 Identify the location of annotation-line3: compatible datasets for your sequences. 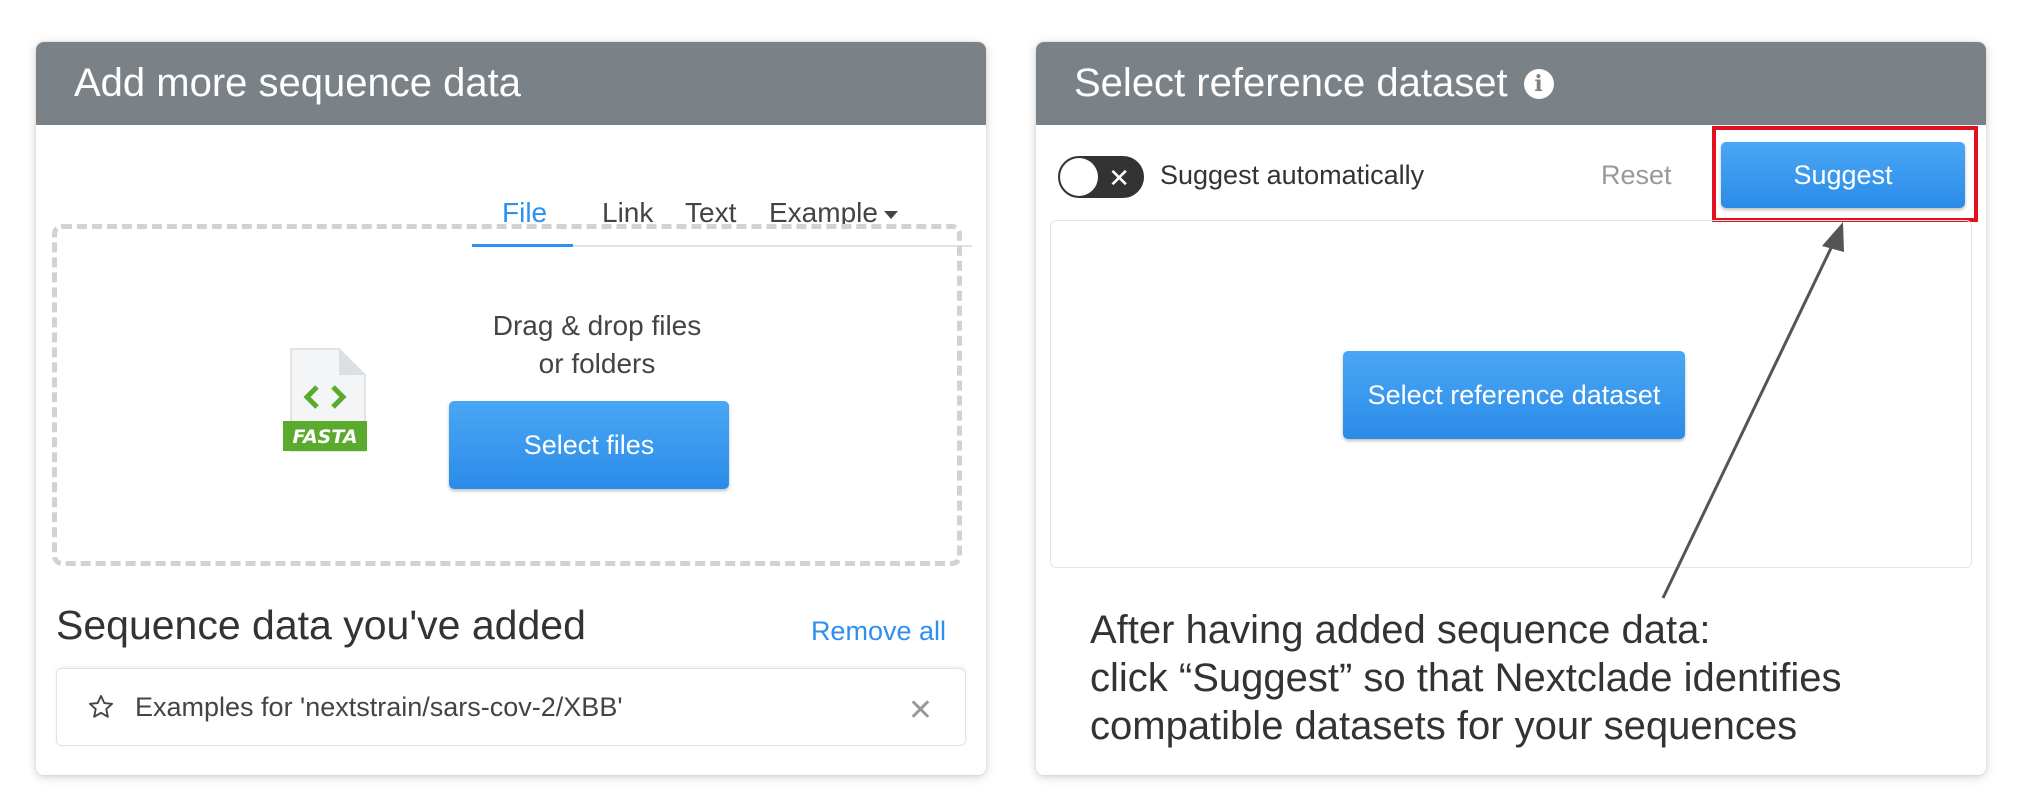
(1444, 726).